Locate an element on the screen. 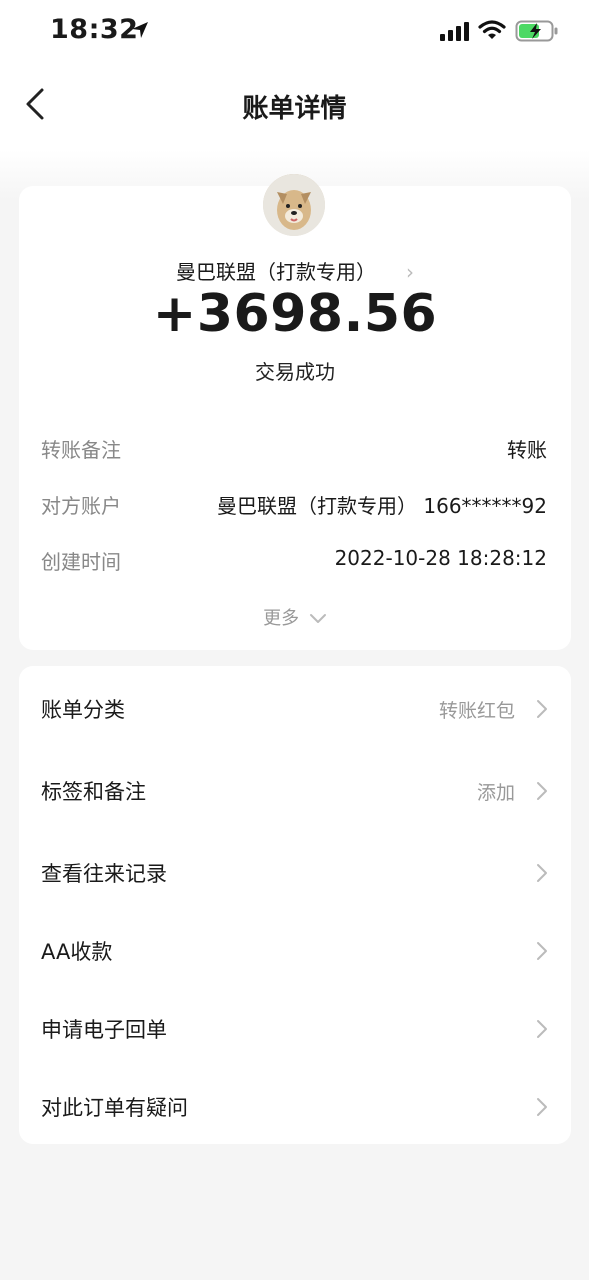 The image size is (589, 1280). list-item-view-history: 查看往来记录 is located at coordinates (295, 871).